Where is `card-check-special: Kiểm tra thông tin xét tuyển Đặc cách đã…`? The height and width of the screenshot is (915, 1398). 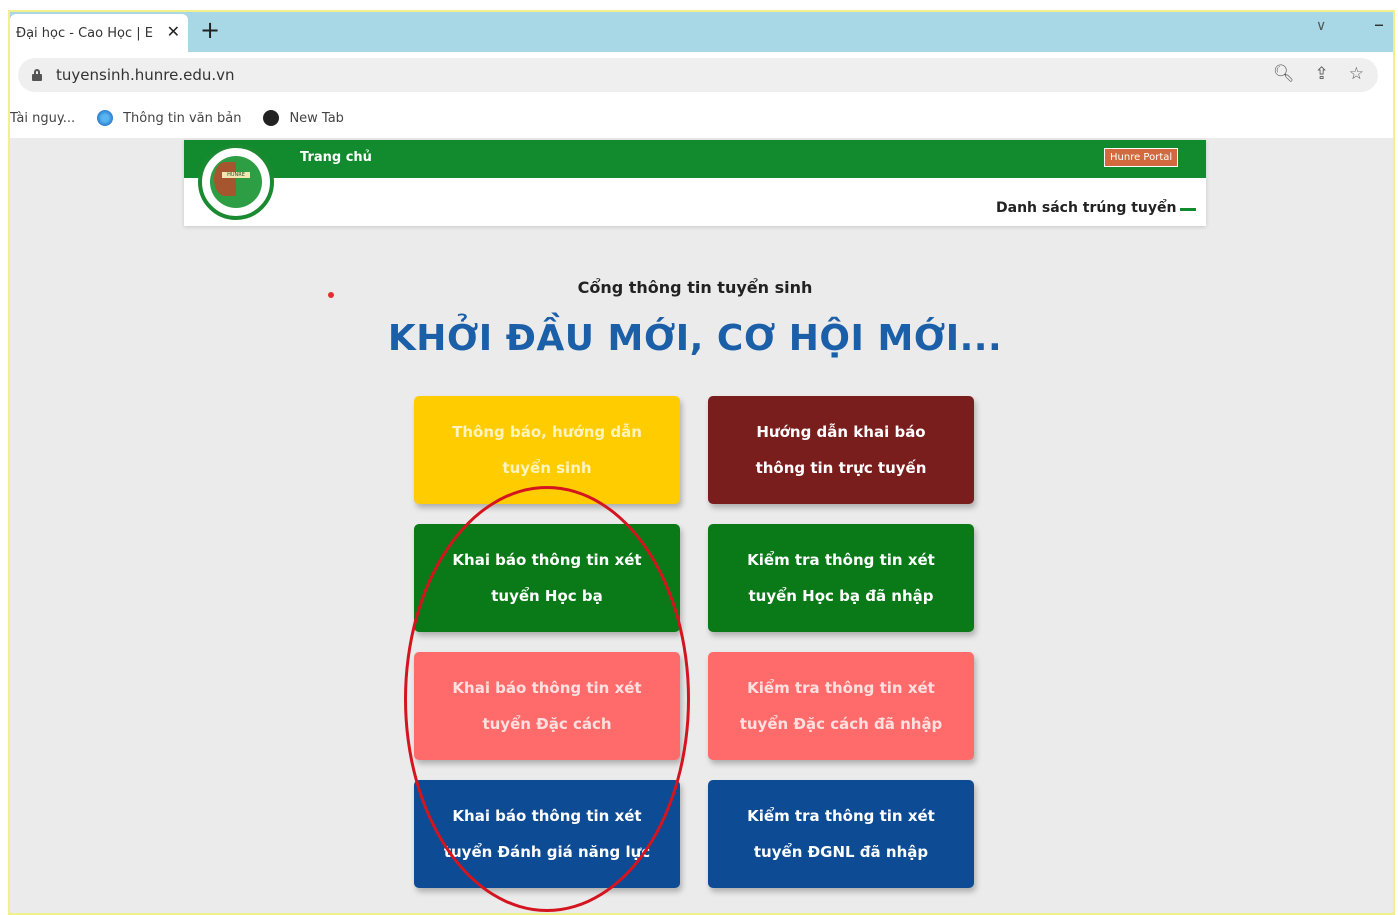 card-check-special: Kiểm tra thông tin xét tuyển Đặc cách đã… is located at coordinates (841, 706).